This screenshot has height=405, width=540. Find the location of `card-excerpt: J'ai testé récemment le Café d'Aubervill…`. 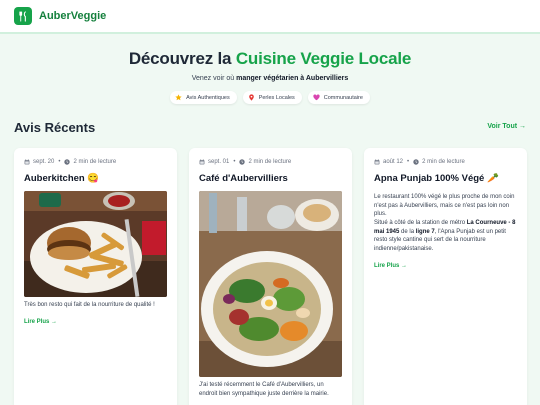

card-excerpt: J'ai testé récemment le Café d'Aubervill… is located at coordinates (264, 389).